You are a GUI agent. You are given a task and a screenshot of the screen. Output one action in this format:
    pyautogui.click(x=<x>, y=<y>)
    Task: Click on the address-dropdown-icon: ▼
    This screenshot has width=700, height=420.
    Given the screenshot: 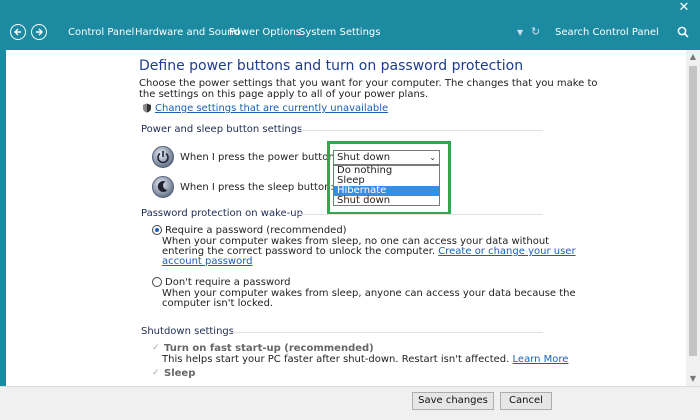 What is the action you would take?
    pyautogui.click(x=520, y=32)
    